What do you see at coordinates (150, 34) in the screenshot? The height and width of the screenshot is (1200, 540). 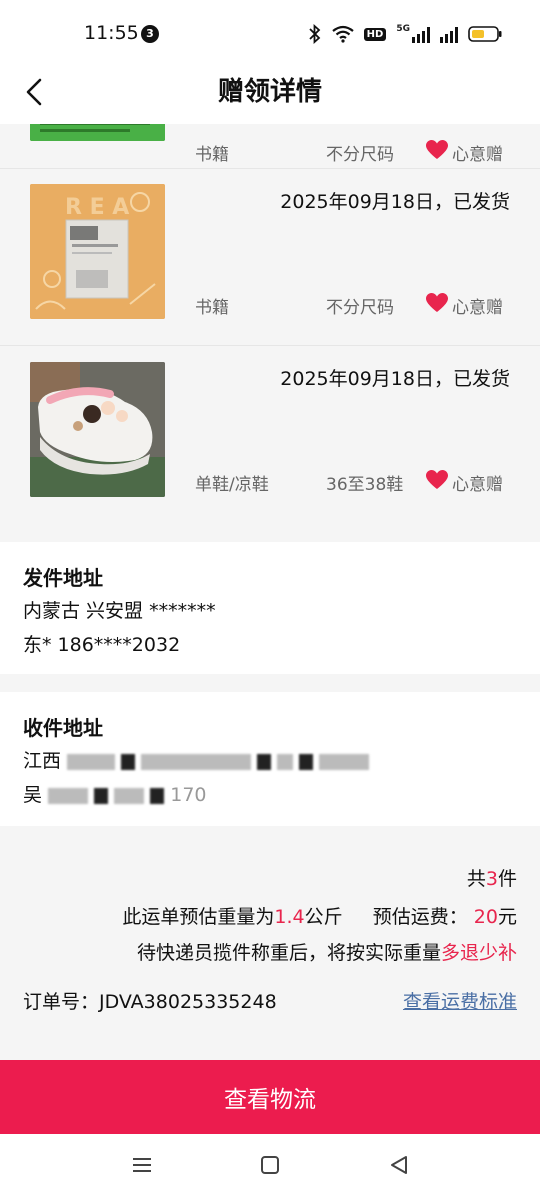 I see `notification-badge: 3` at bounding box center [150, 34].